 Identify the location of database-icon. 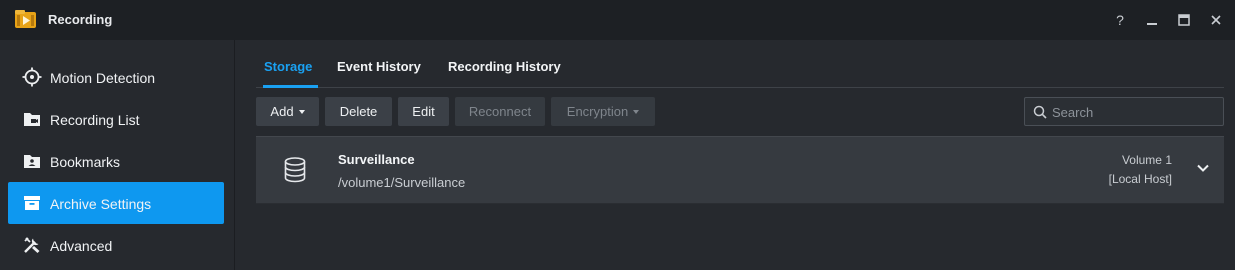
(295, 170).